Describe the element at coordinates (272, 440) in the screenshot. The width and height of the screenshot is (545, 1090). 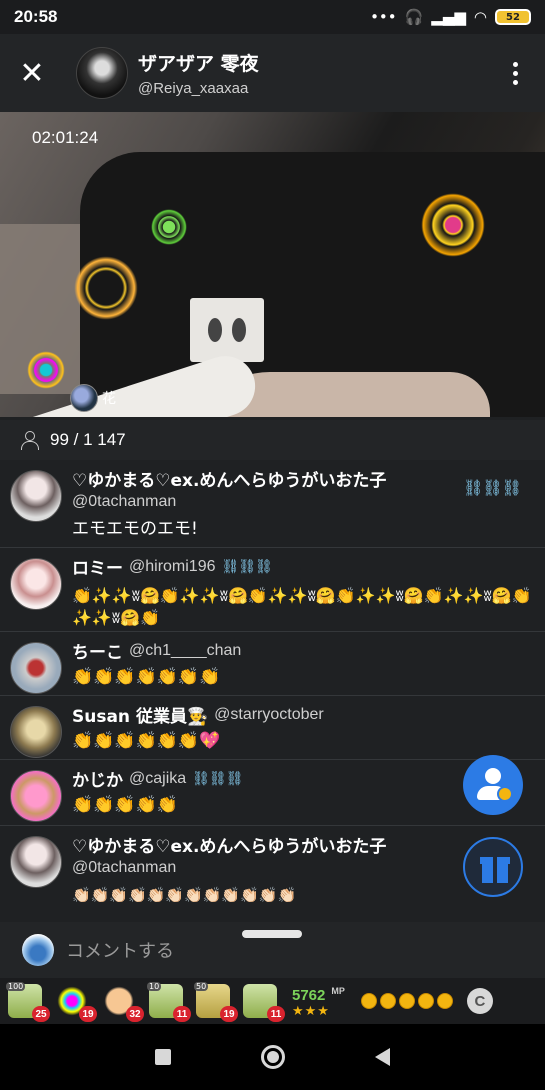
I see `viewer-count: 99 / 1 147` at that location.